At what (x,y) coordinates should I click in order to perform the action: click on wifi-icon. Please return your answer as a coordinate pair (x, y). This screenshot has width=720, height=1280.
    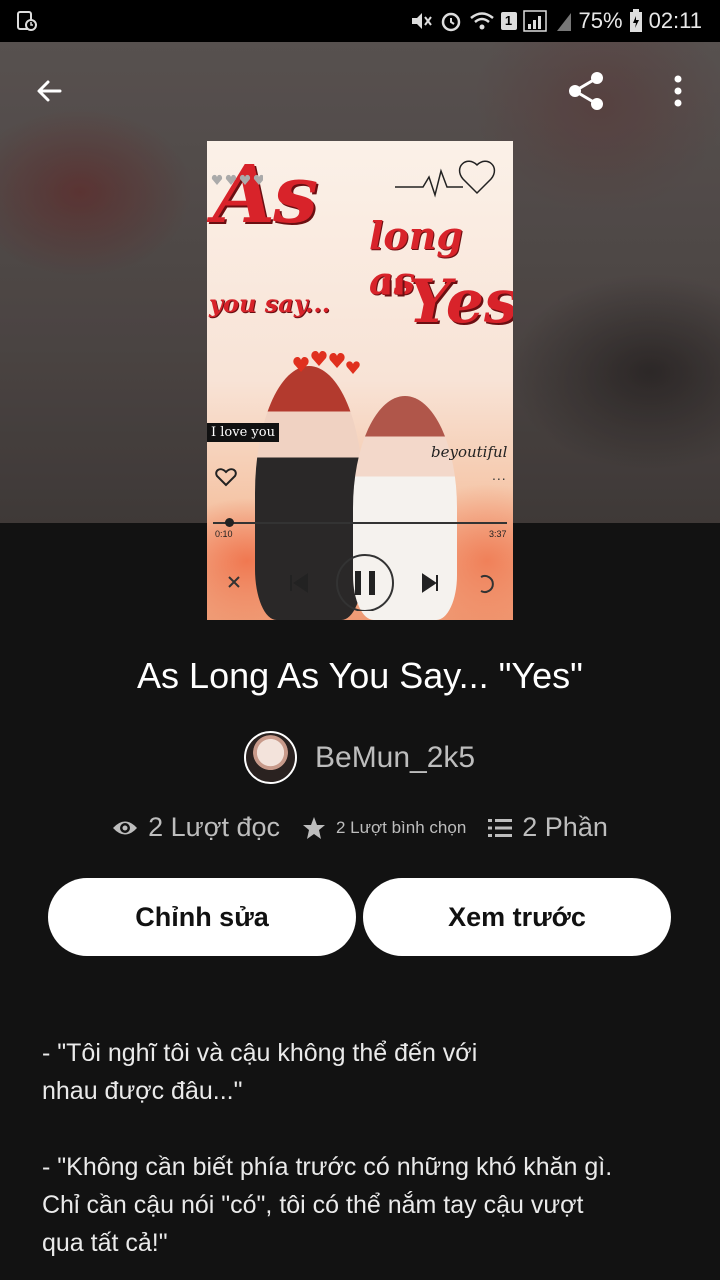
    Looking at the image, I should click on (481, 21).